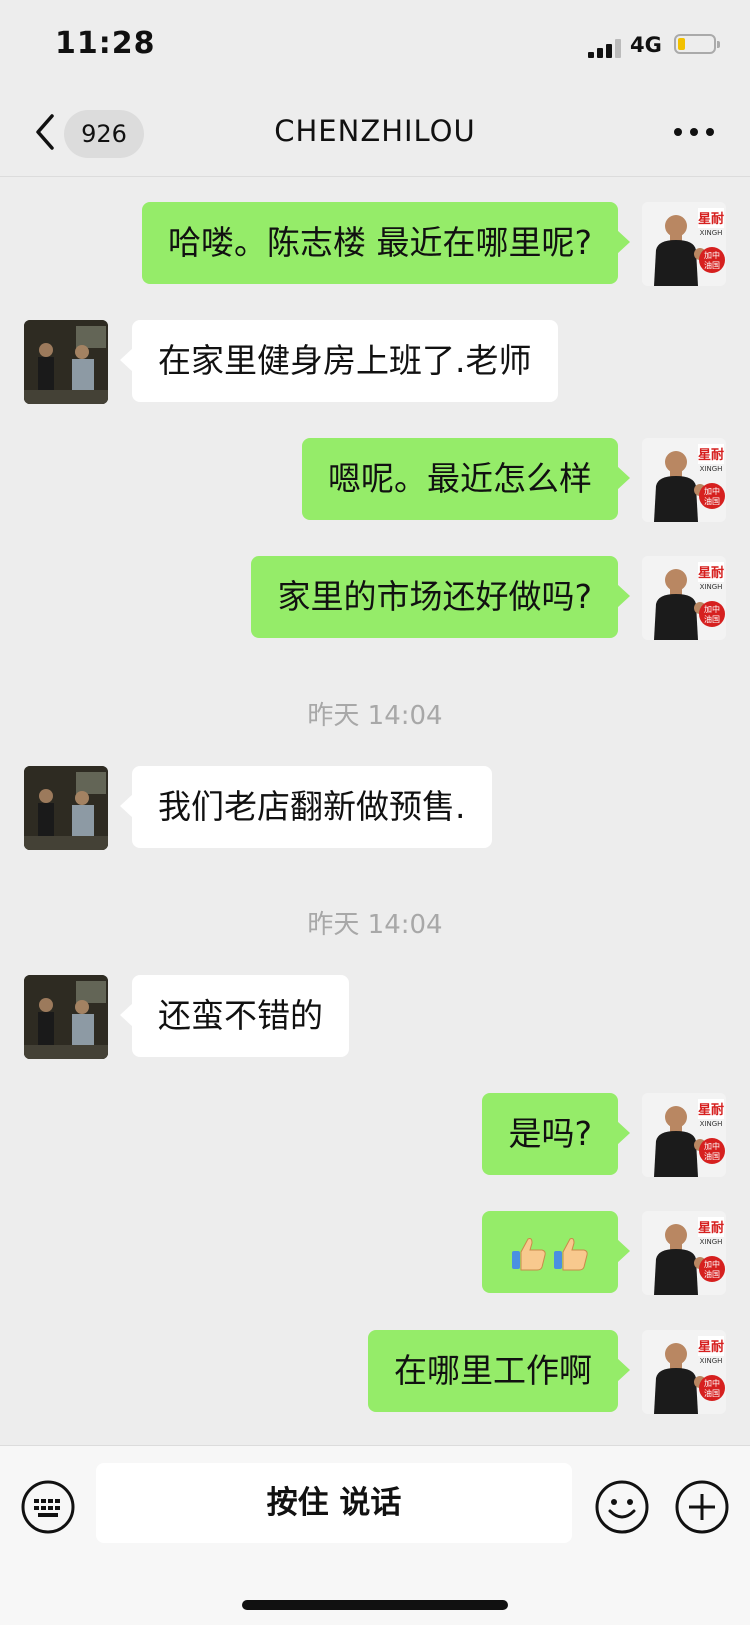  I want to click on input-bar: 按住 说话, so click(375, 1535).